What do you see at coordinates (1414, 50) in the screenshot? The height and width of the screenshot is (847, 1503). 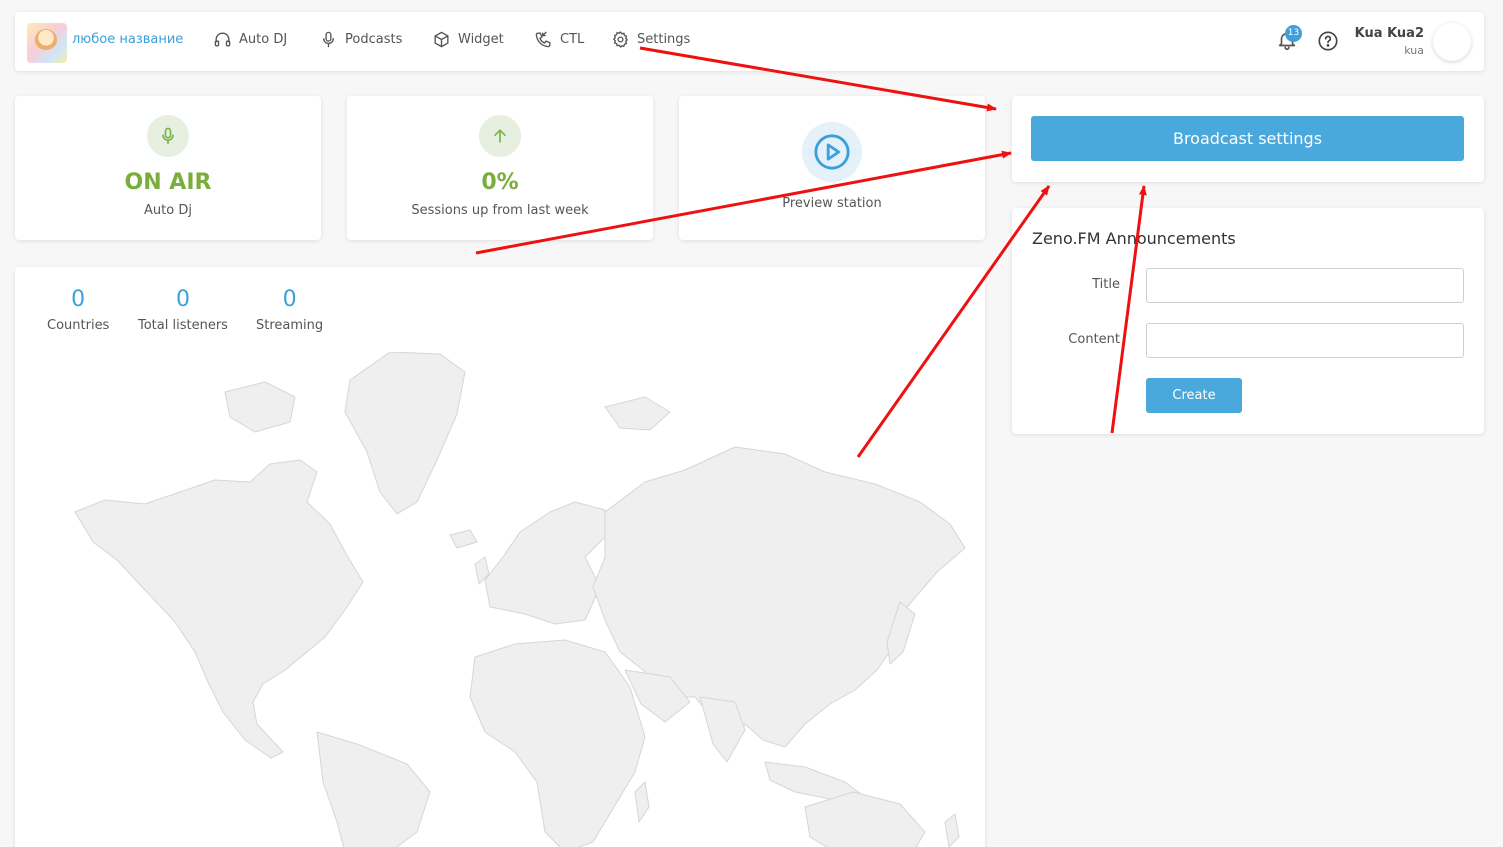 I see `user-login: kua` at bounding box center [1414, 50].